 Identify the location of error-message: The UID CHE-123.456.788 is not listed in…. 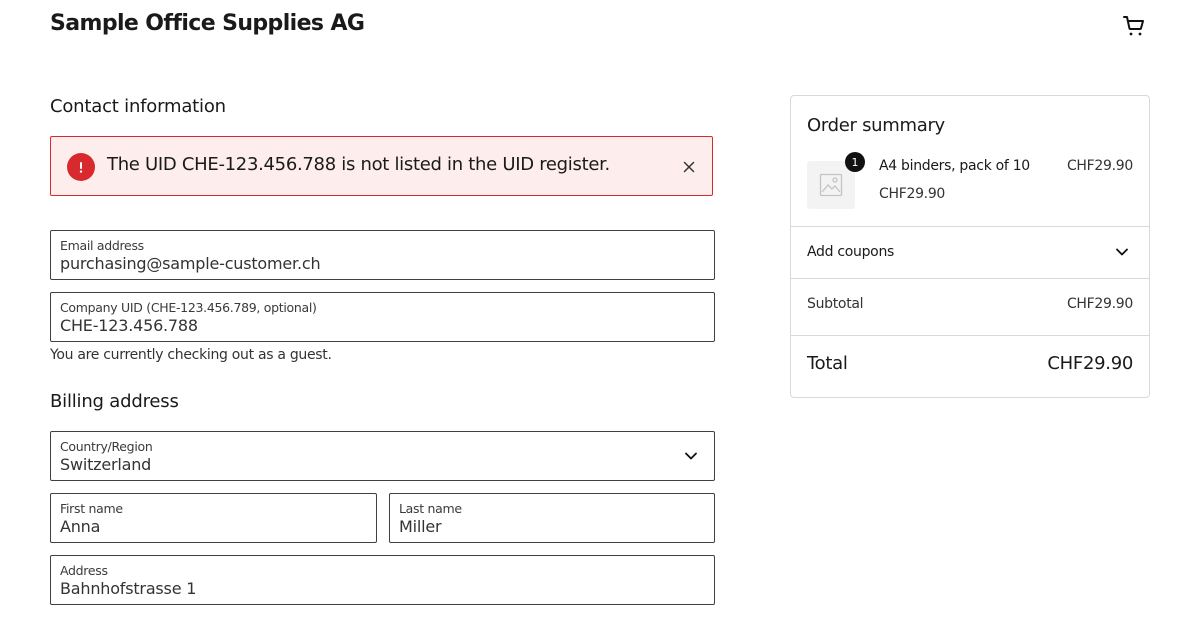
(358, 164).